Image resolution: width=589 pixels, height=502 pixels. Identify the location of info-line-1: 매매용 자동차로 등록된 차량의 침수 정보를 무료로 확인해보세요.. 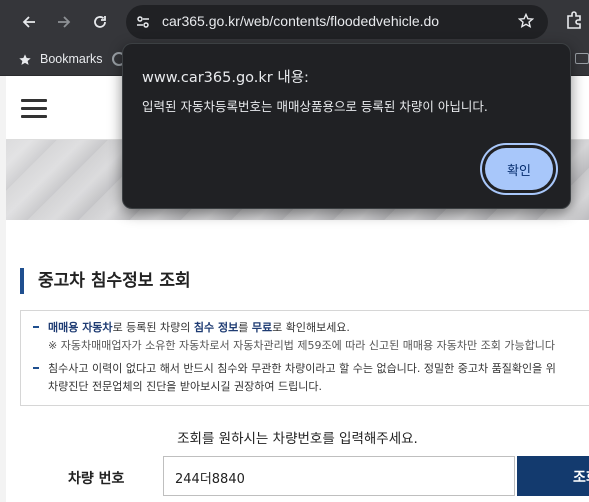
(199, 327).